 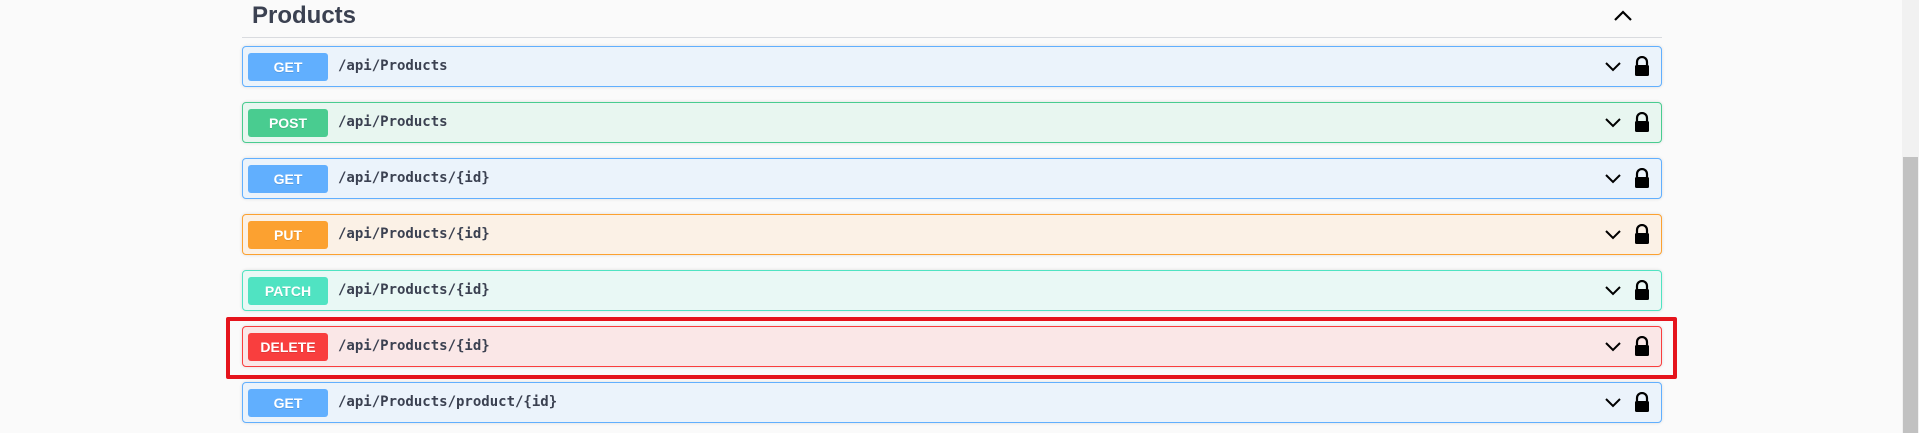 What do you see at coordinates (952, 178) in the screenshot?
I see `operation-get-product-by-id: GET /api/Products/{id}` at bounding box center [952, 178].